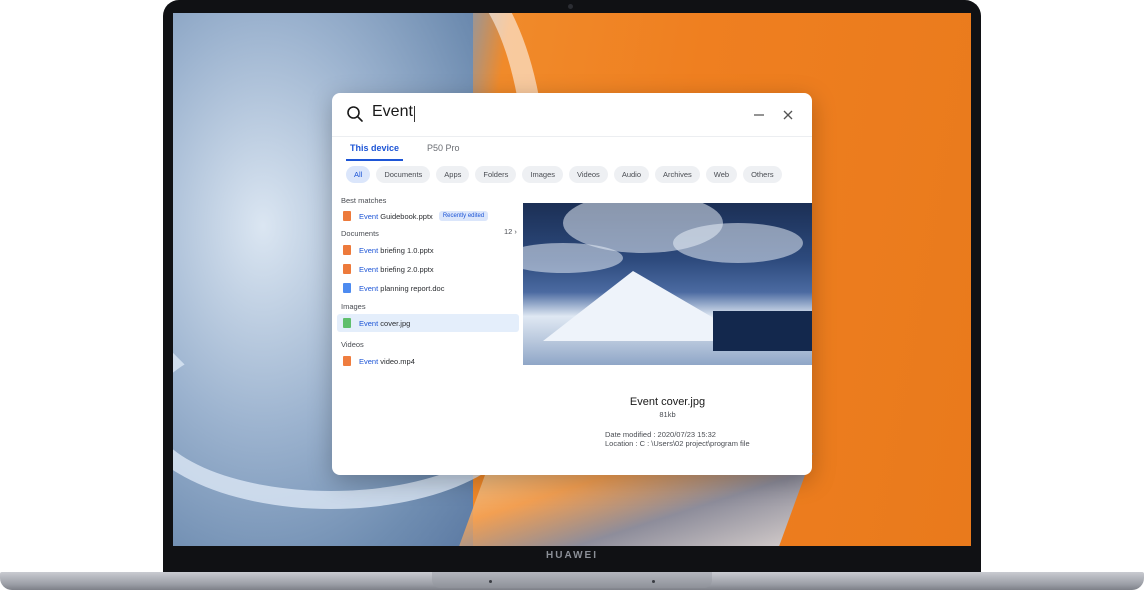 This screenshot has width=1144, height=599. What do you see at coordinates (496, 174) in the screenshot?
I see `filter-folders: Folders` at bounding box center [496, 174].